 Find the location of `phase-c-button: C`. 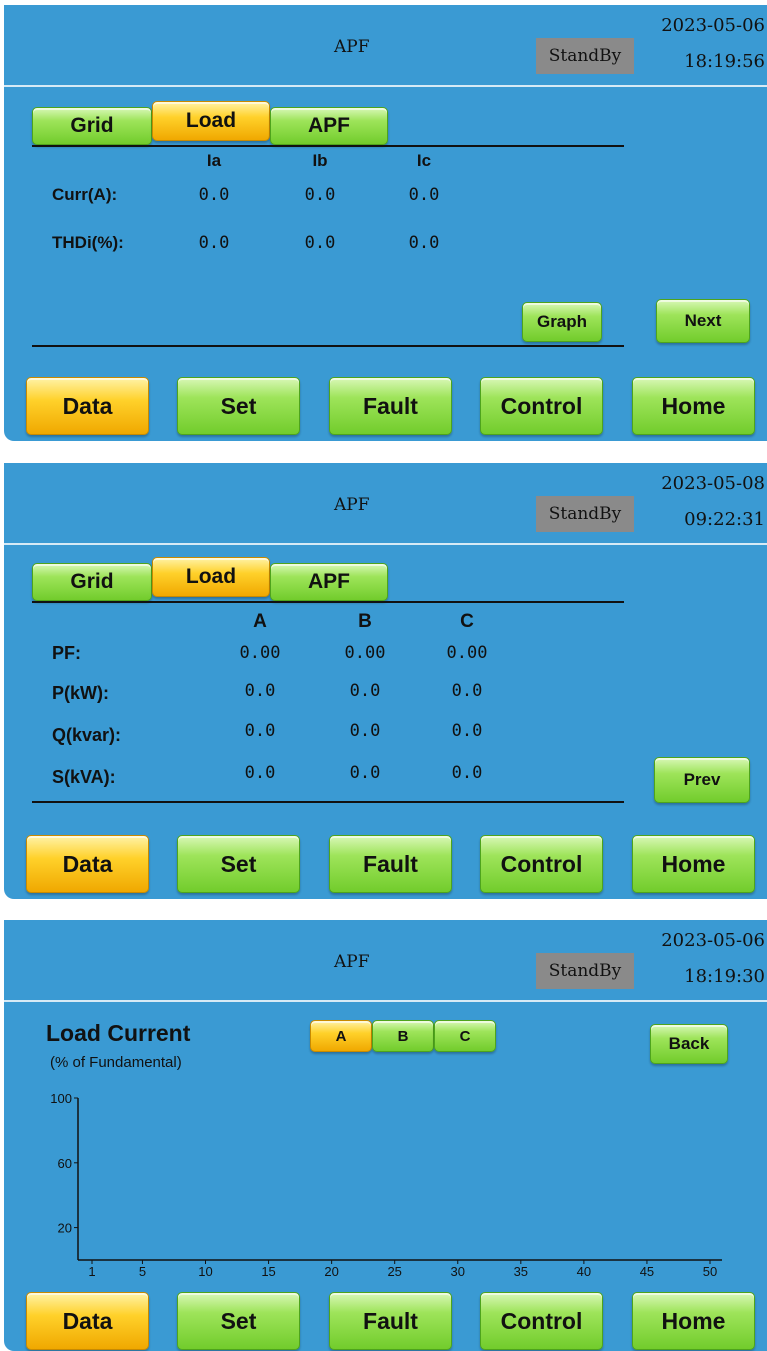

phase-c-button: C is located at coordinates (465, 1036).